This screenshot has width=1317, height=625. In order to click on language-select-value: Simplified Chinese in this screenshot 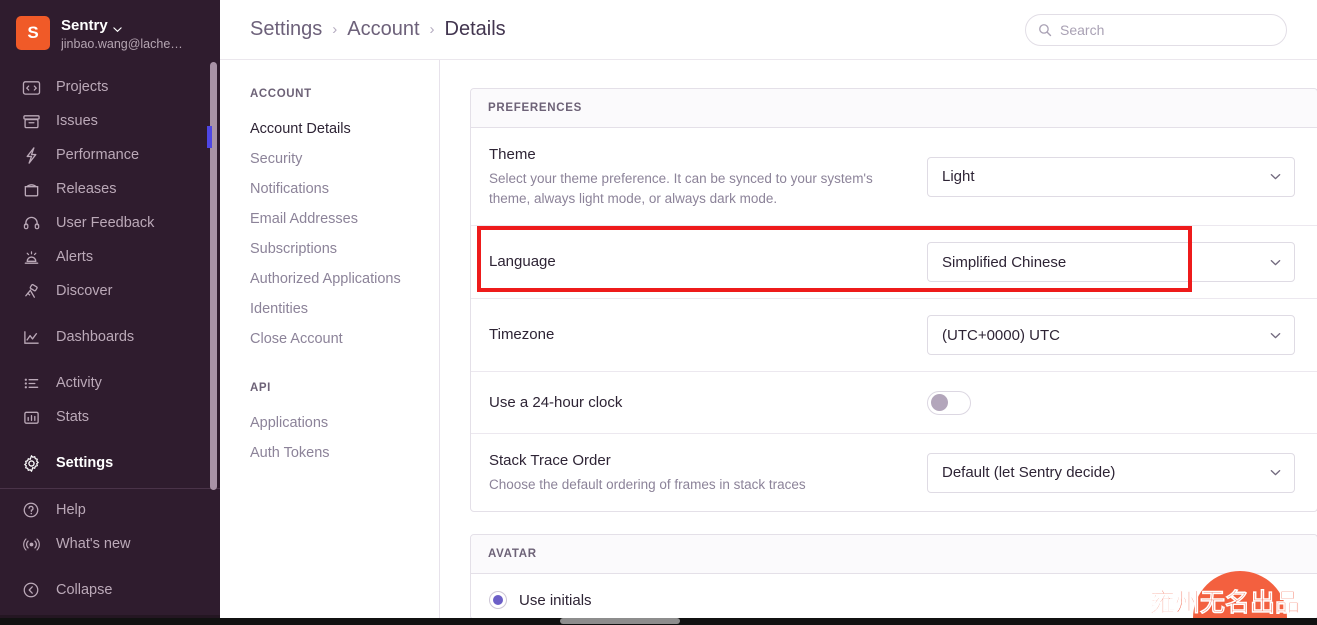, I will do `click(1004, 262)`.